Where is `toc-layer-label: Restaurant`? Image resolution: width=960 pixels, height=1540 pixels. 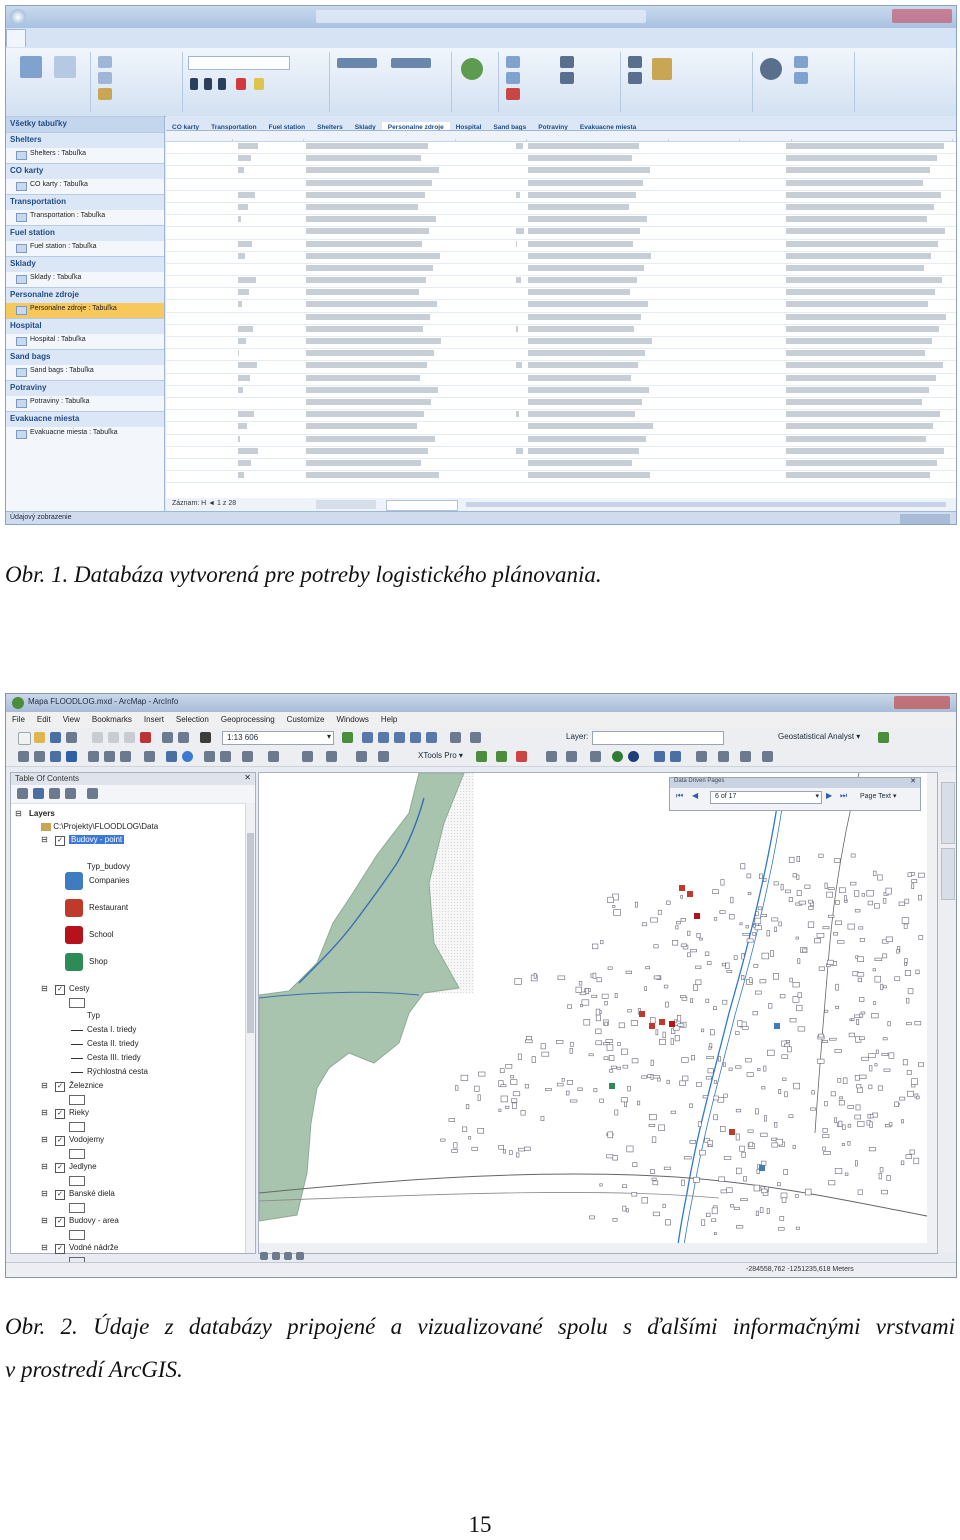 toc-layer-label: Restaurant is located at coordinates (108, 907).